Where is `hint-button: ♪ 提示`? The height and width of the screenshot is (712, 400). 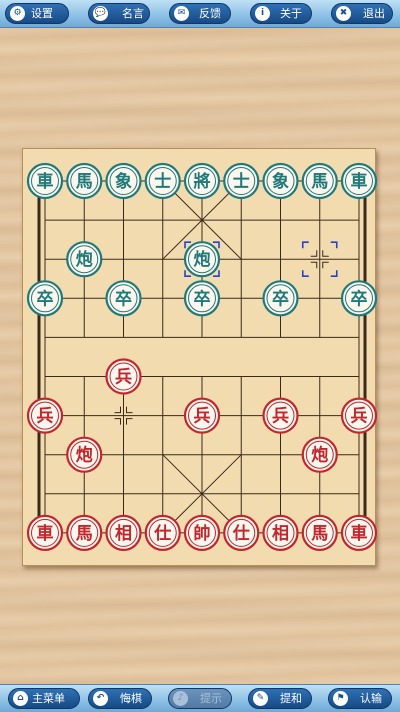
hint-button: ♪ 提示 is located at coordinates (200, 698).